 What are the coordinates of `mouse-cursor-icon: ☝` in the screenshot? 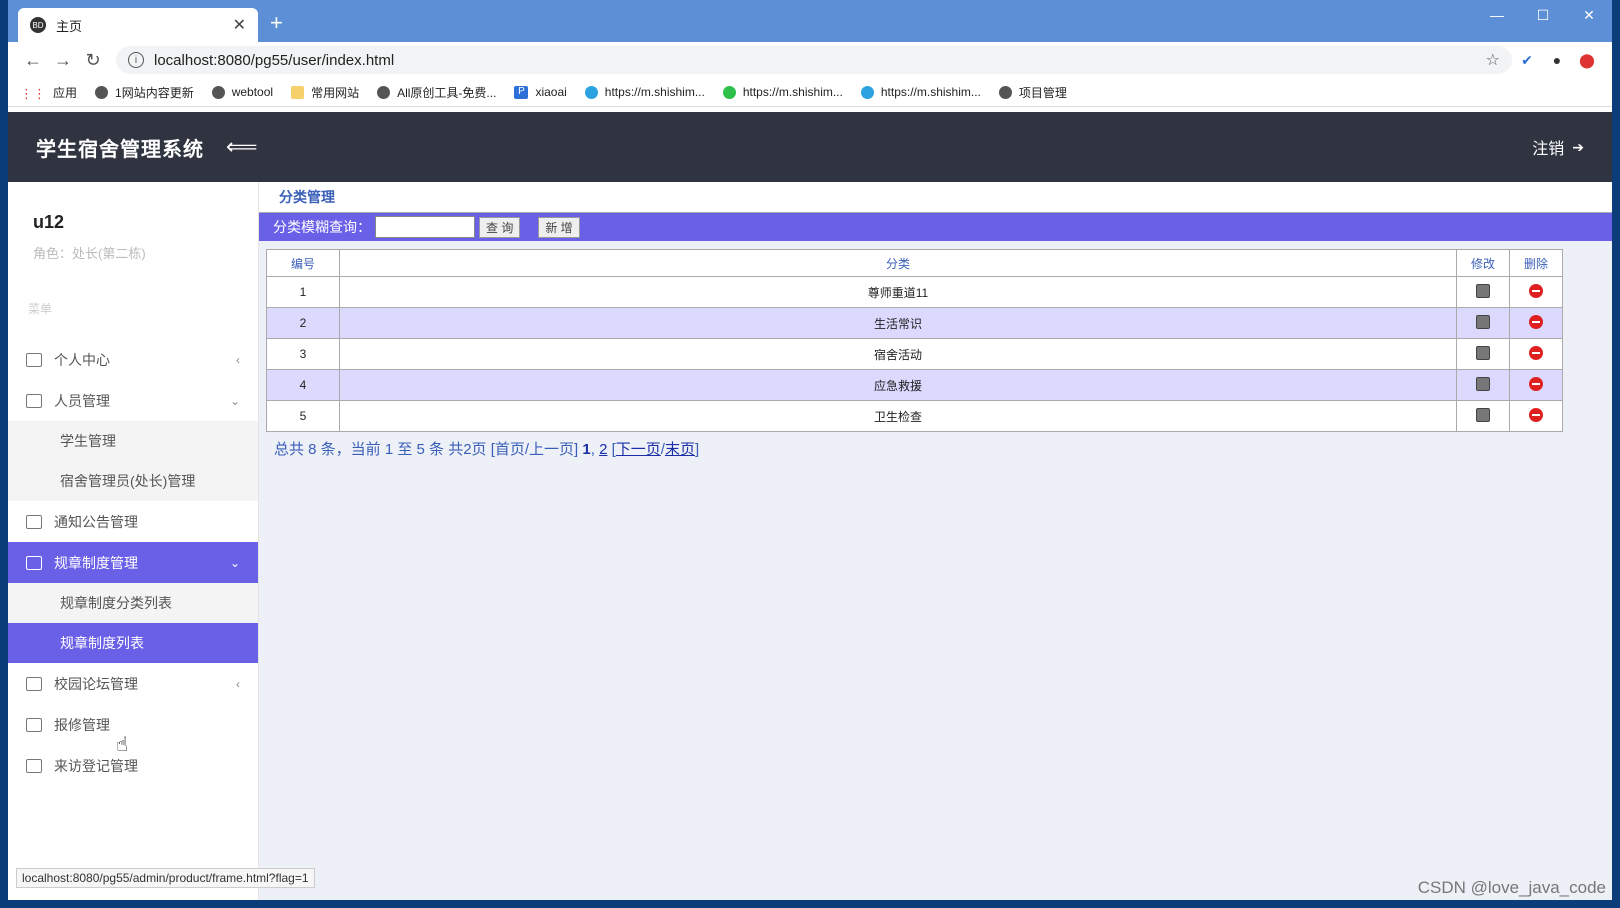 It's located at (122, 745).